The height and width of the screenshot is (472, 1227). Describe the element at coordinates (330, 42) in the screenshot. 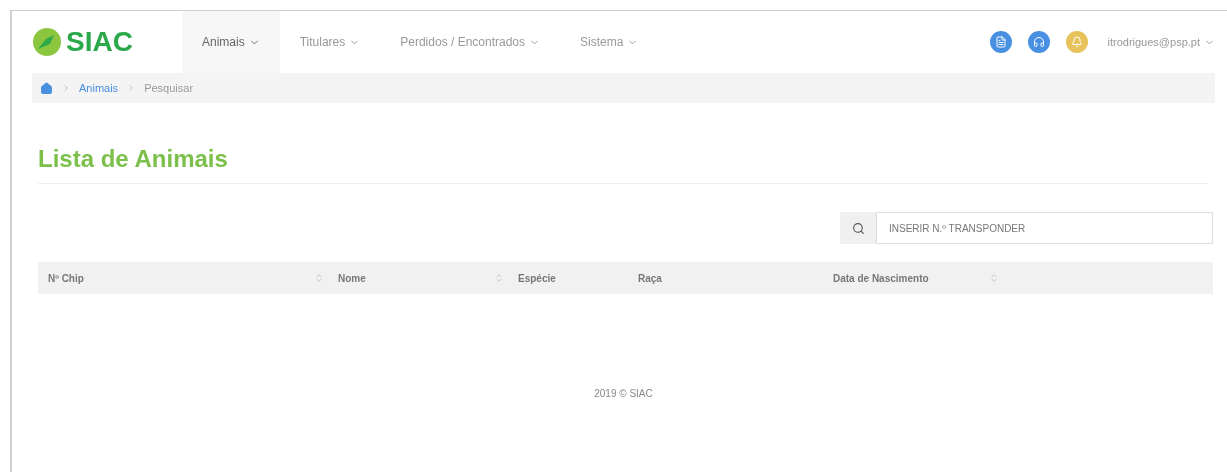

I see `nav-menu: Titulares` at that location.